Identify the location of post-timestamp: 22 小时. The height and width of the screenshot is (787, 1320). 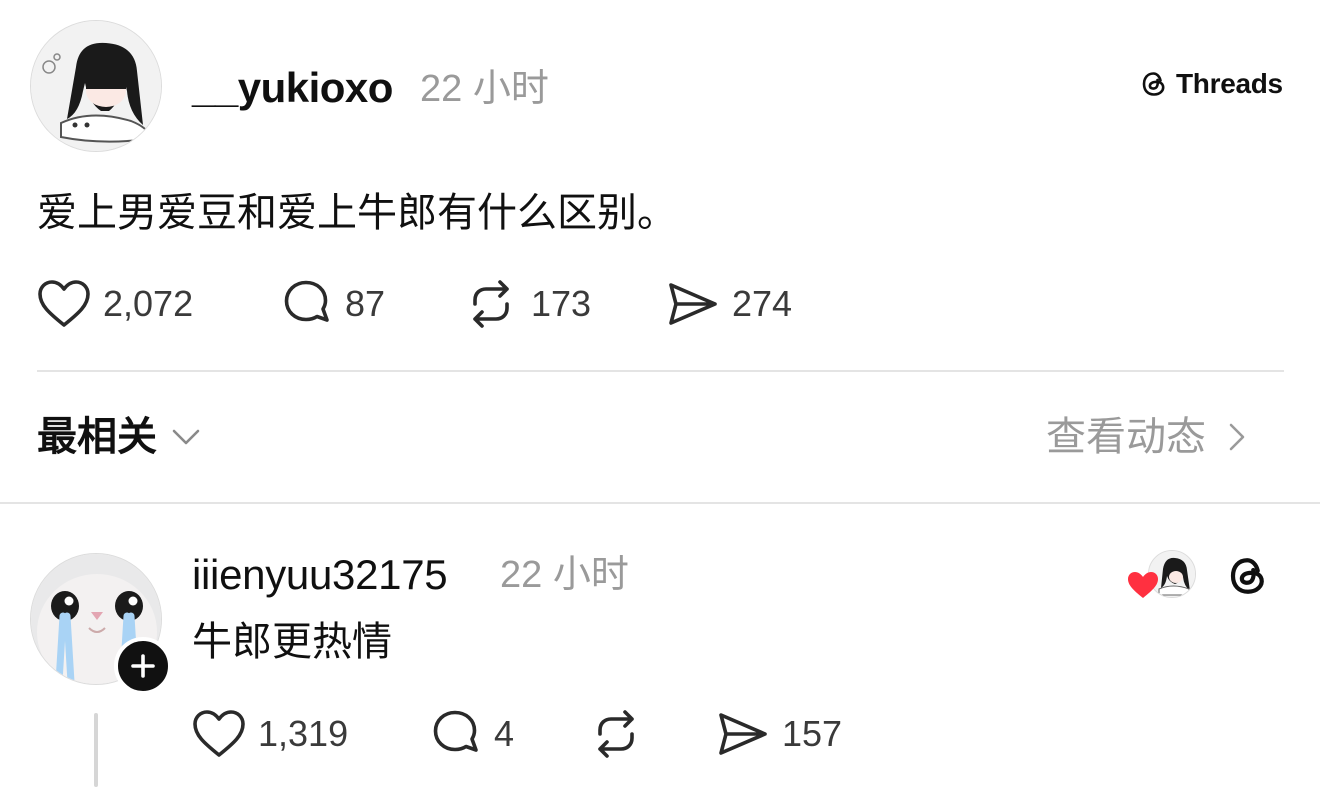
(484, 89).